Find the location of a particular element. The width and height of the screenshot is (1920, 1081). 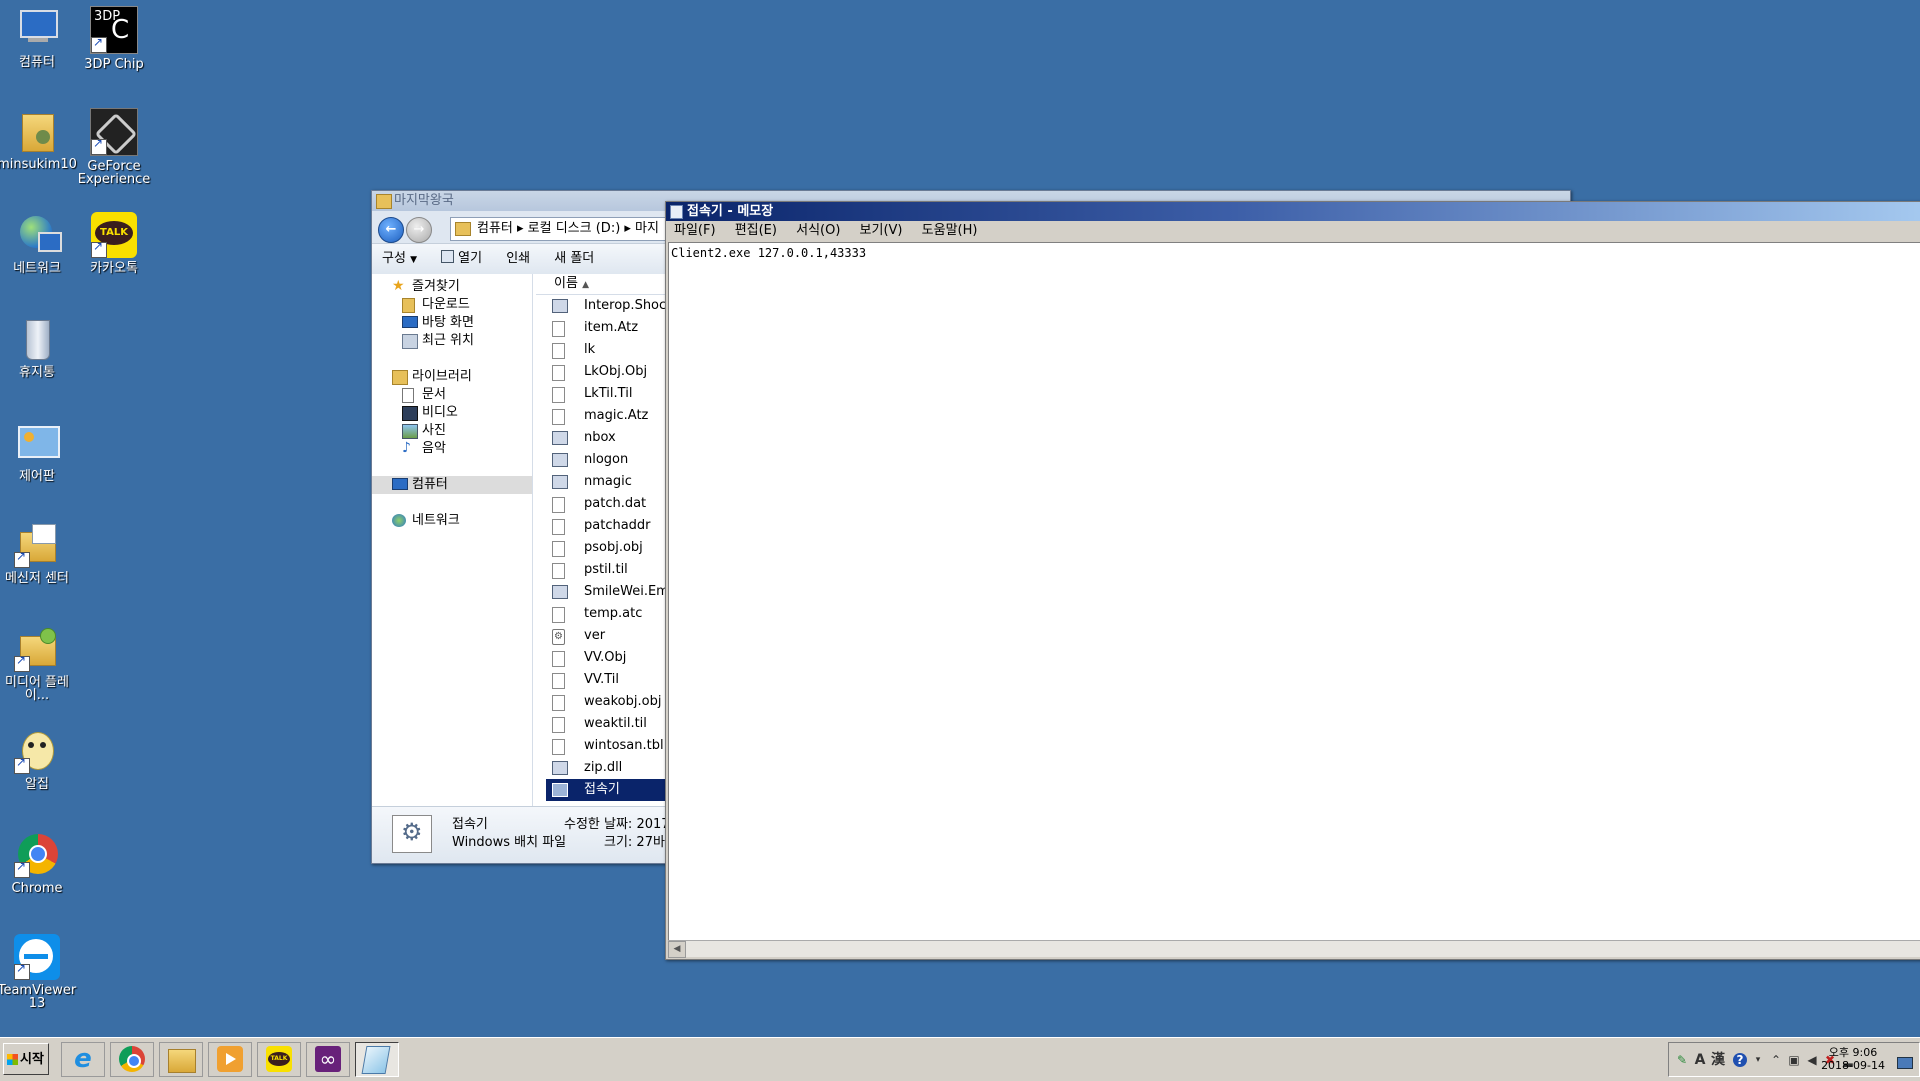

nav-videos: 비디오 is located at coordinates (452, 413).